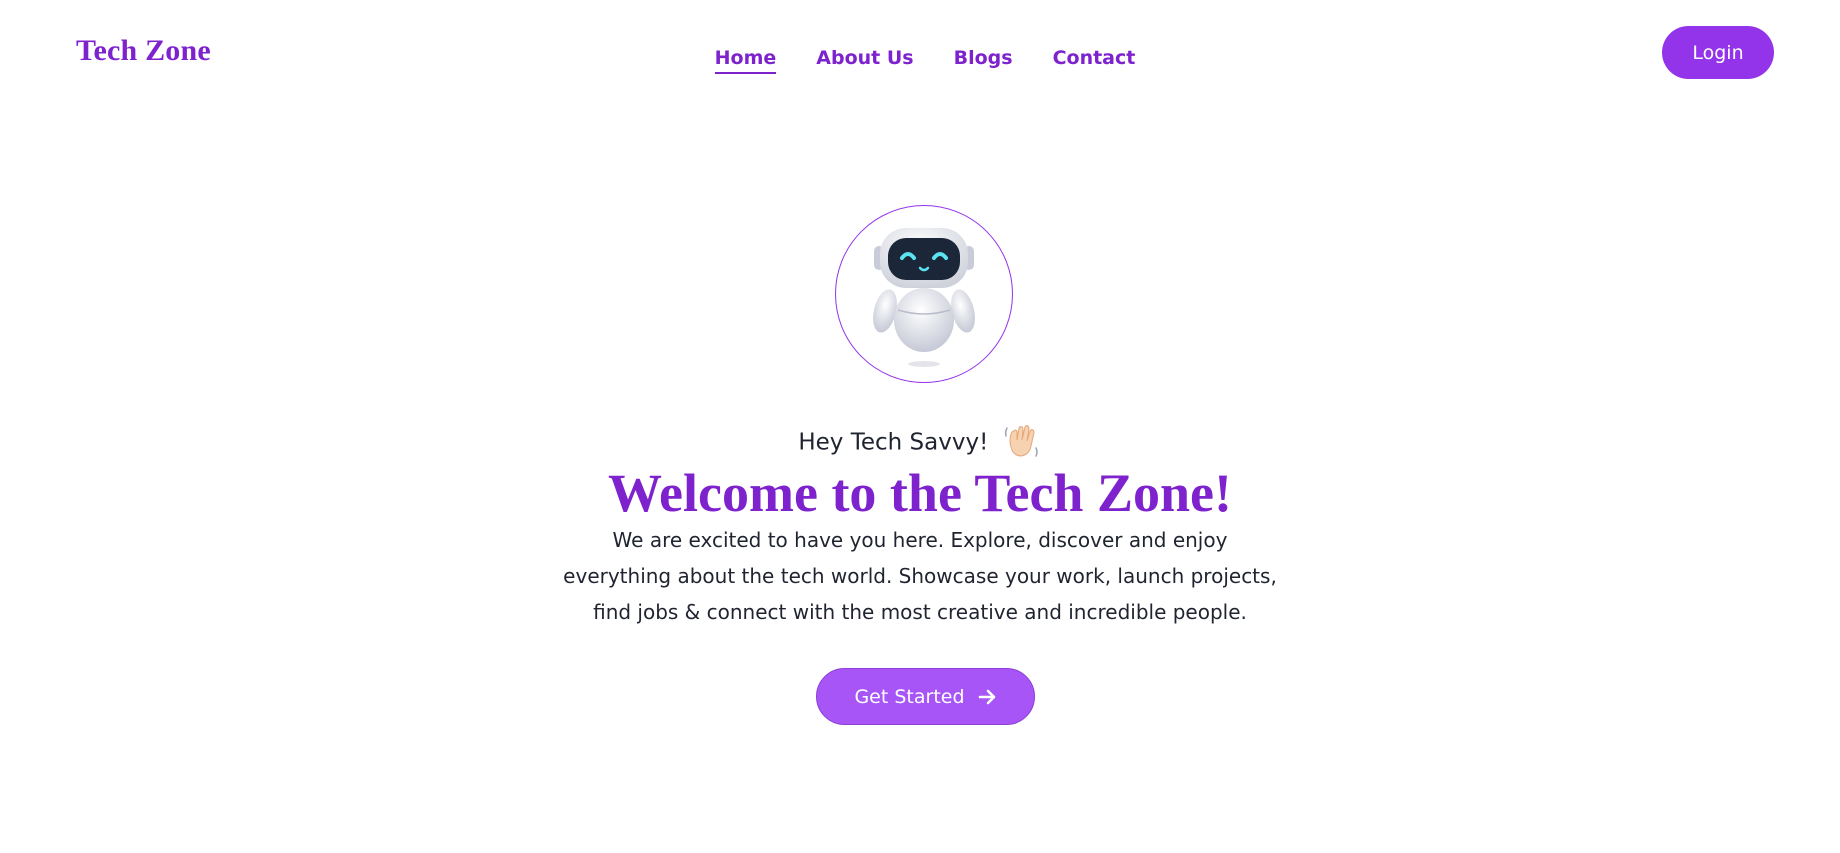 The width and height of the screenshot is (1840, 853). I want to click on nav-link-about-us: About Us, so click(864, 60).